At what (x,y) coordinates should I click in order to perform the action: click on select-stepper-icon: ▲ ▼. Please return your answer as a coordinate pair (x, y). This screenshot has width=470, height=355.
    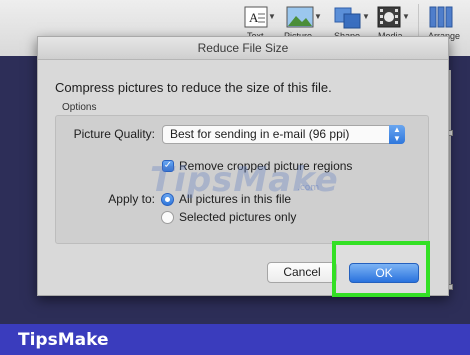
    Looking at the image, I should click on (397, 134).